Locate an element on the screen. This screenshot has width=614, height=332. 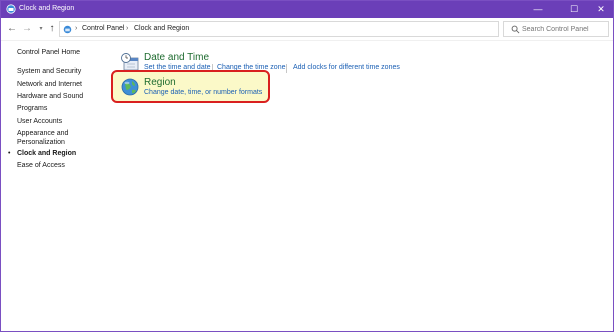
forward-button: → is located at coordinates (27, 29).